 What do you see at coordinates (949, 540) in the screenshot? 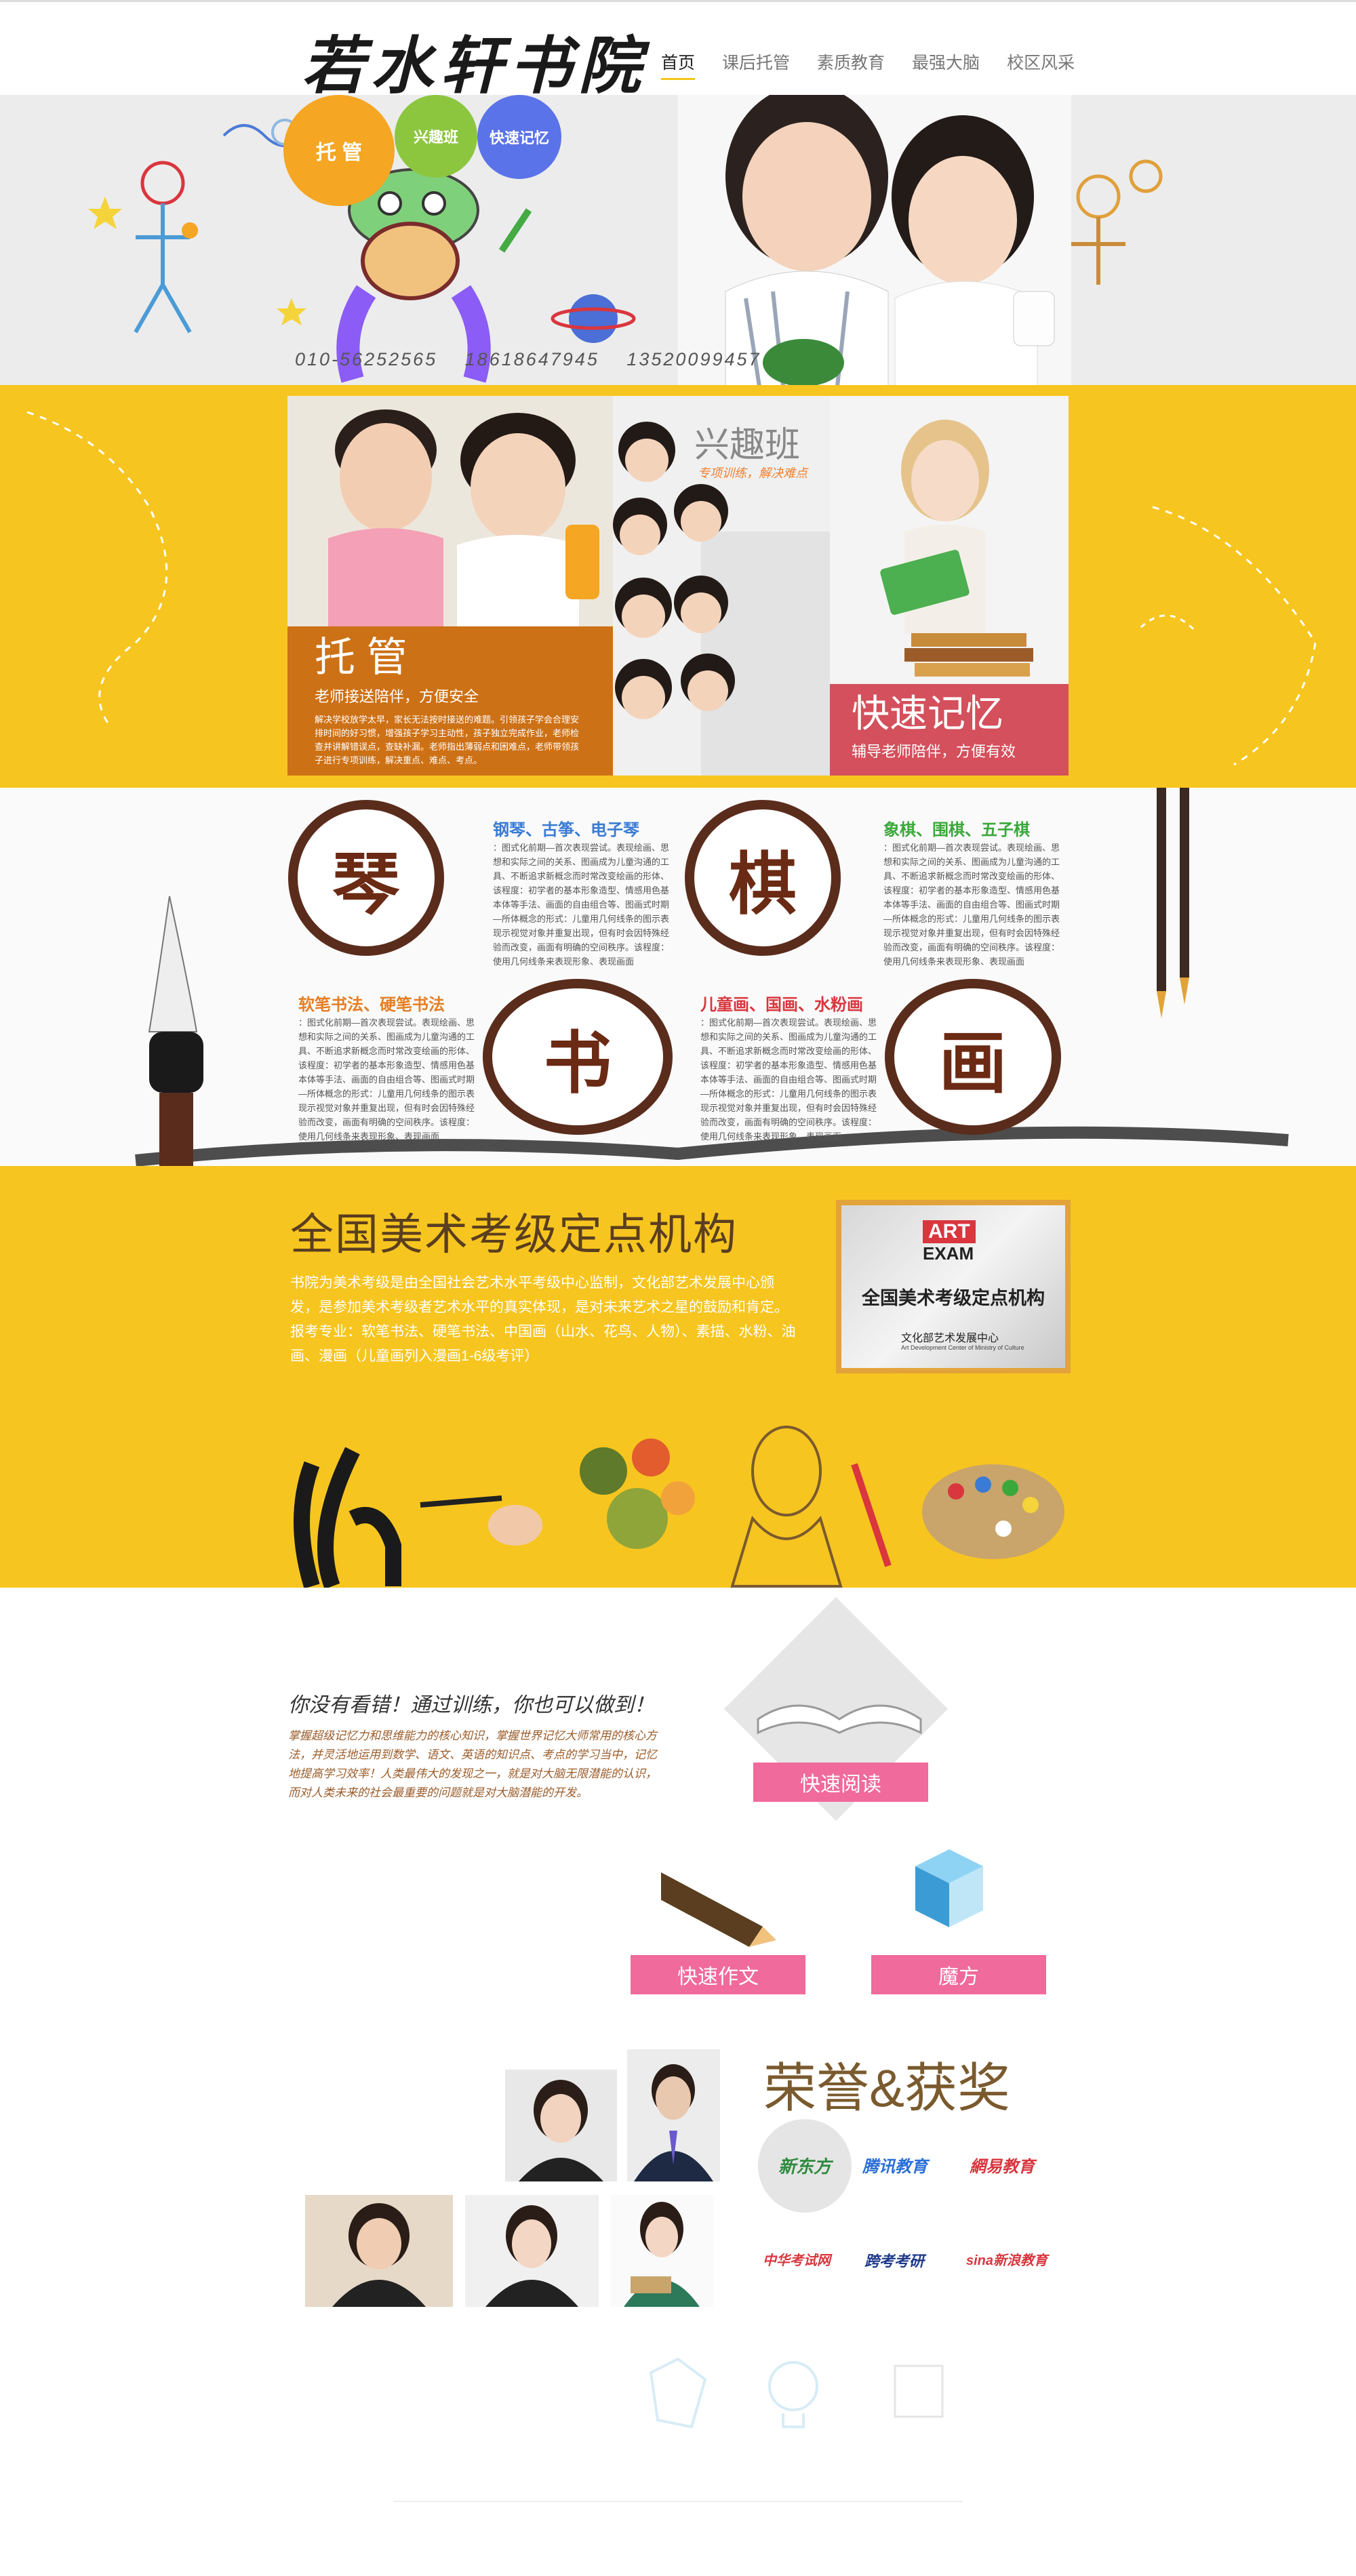
I see `girl-reading-photo` at bounding box center [949, 540].